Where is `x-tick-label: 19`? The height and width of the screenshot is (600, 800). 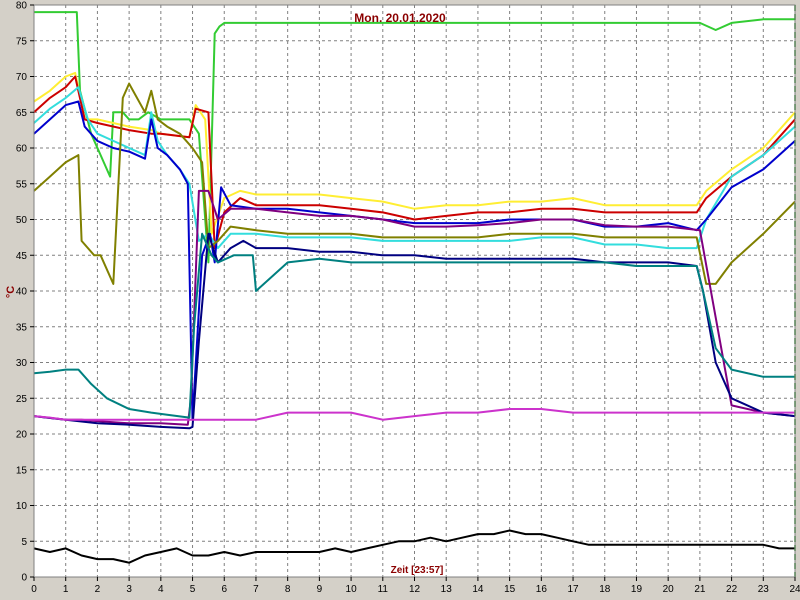
x-tick-label: 19 is located at coordinates (637, 589).